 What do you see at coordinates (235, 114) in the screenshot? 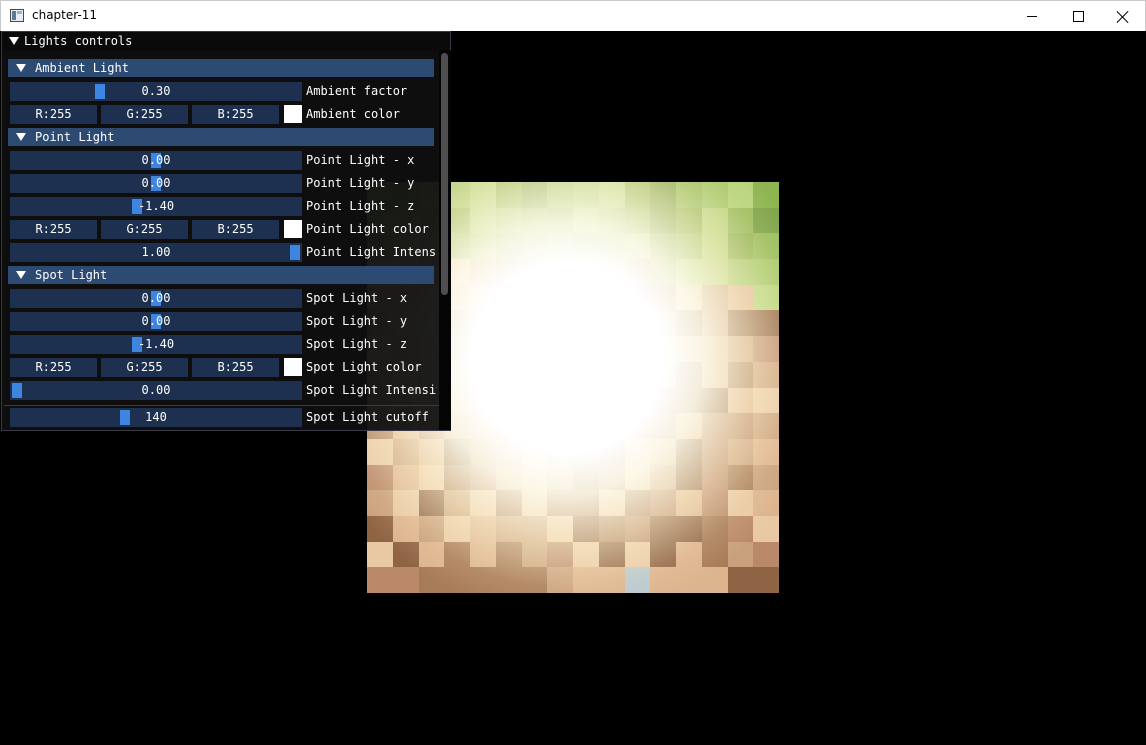
I see `ambient-color-b: B:255` at bounding box center [235, 114].